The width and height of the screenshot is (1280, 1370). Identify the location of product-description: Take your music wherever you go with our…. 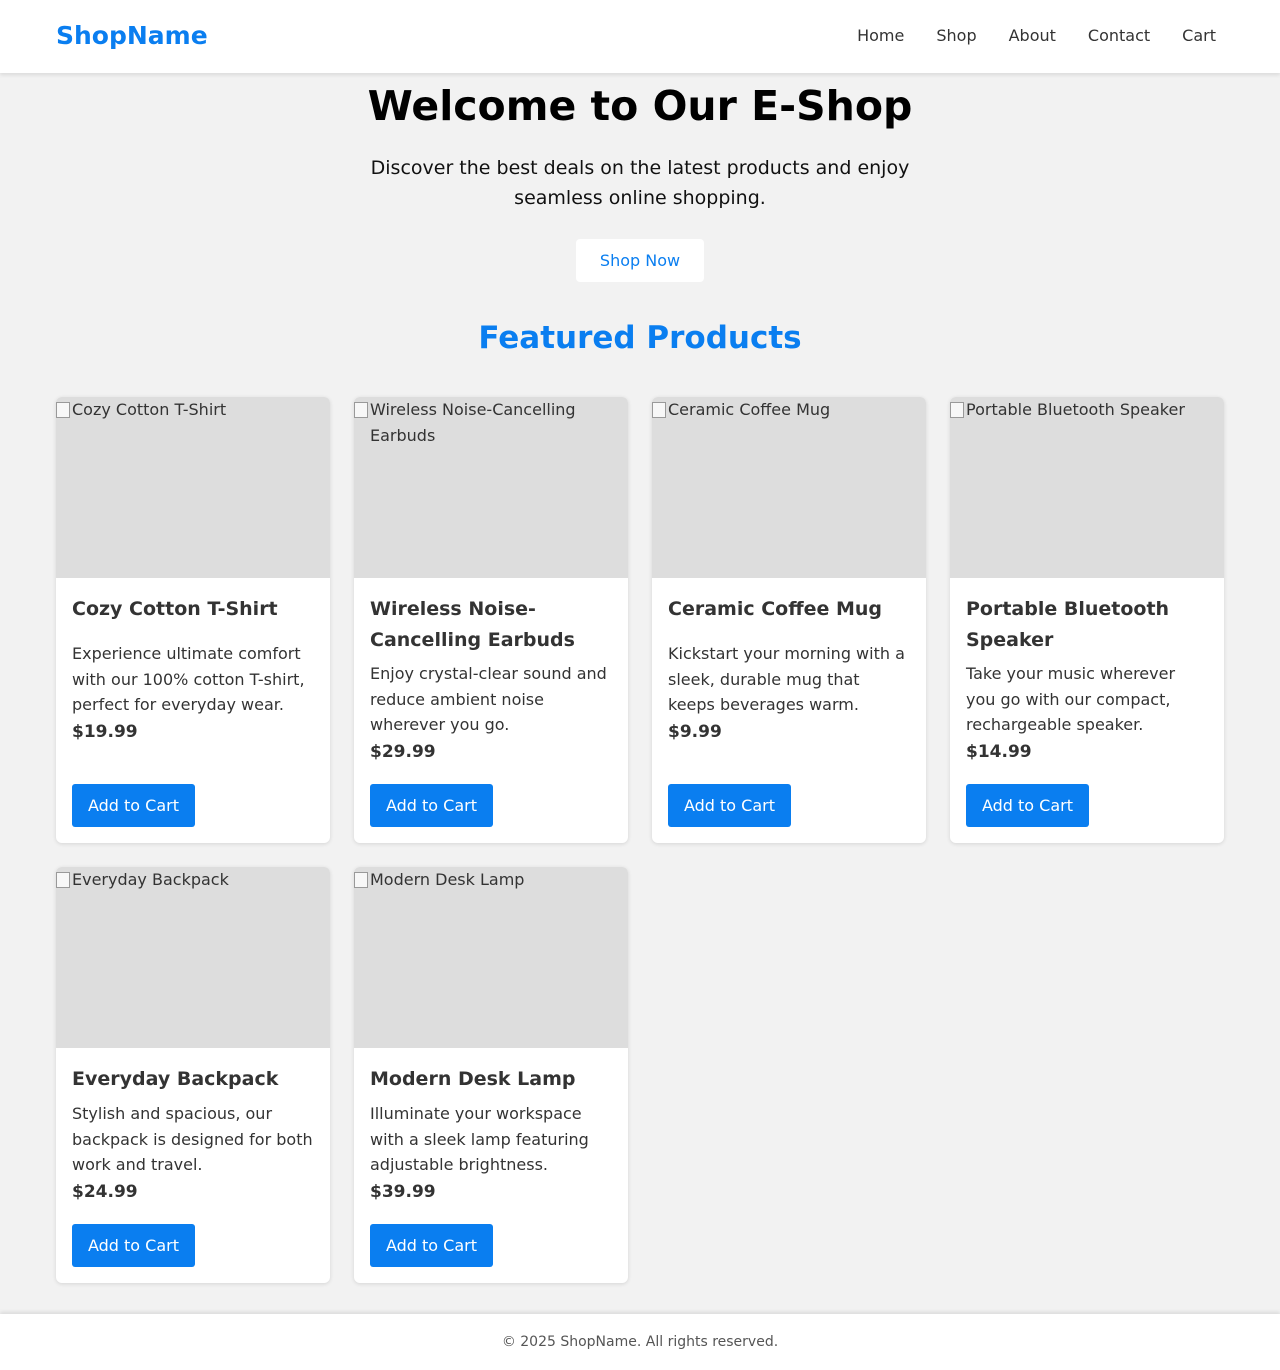
(1071, 699).